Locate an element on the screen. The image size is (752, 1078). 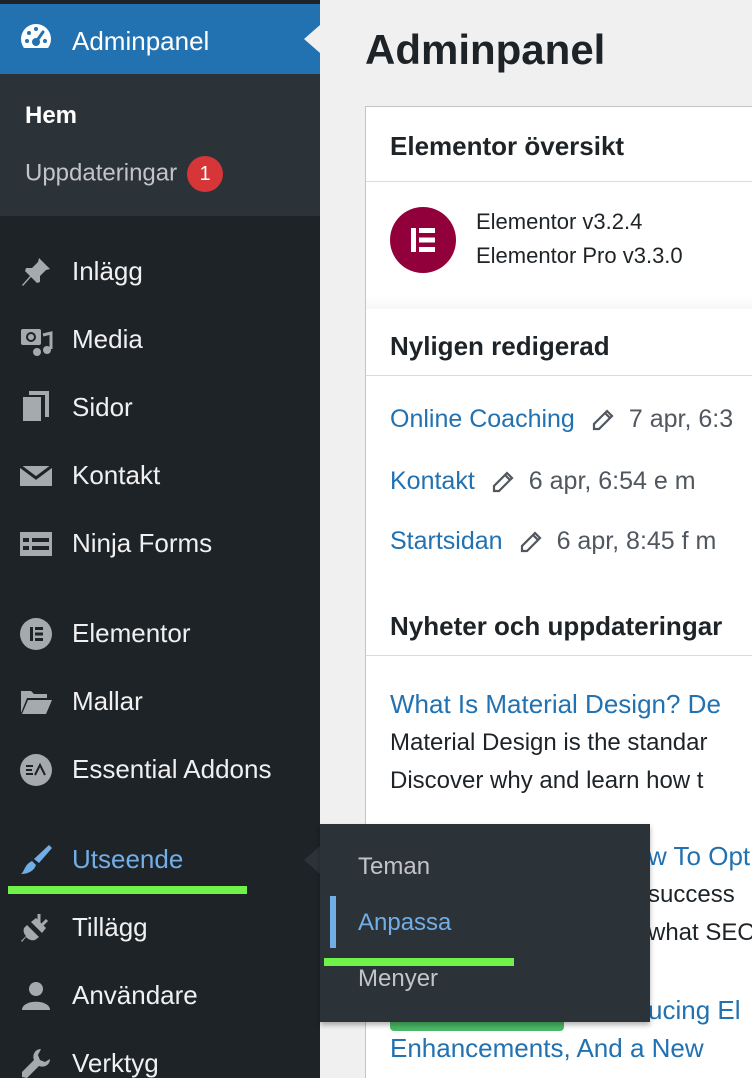
news-item-title-continued: Enhancements, And a New is located at coordinates (547, 1048).